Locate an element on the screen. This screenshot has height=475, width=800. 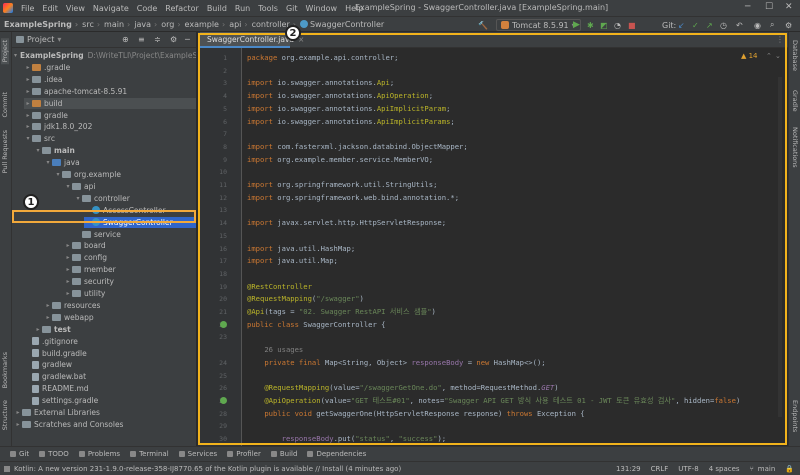
tree-item: gradlew.bat is located at coordinates (110, 376).